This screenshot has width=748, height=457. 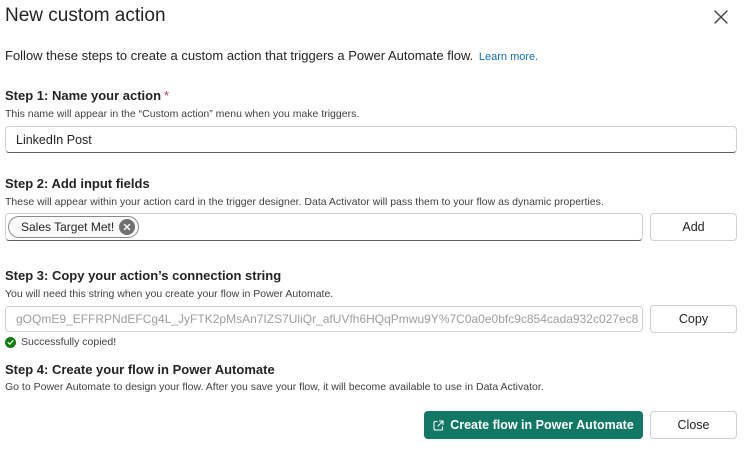 I want to click on required-mark: *, so click(x=167, y=95).